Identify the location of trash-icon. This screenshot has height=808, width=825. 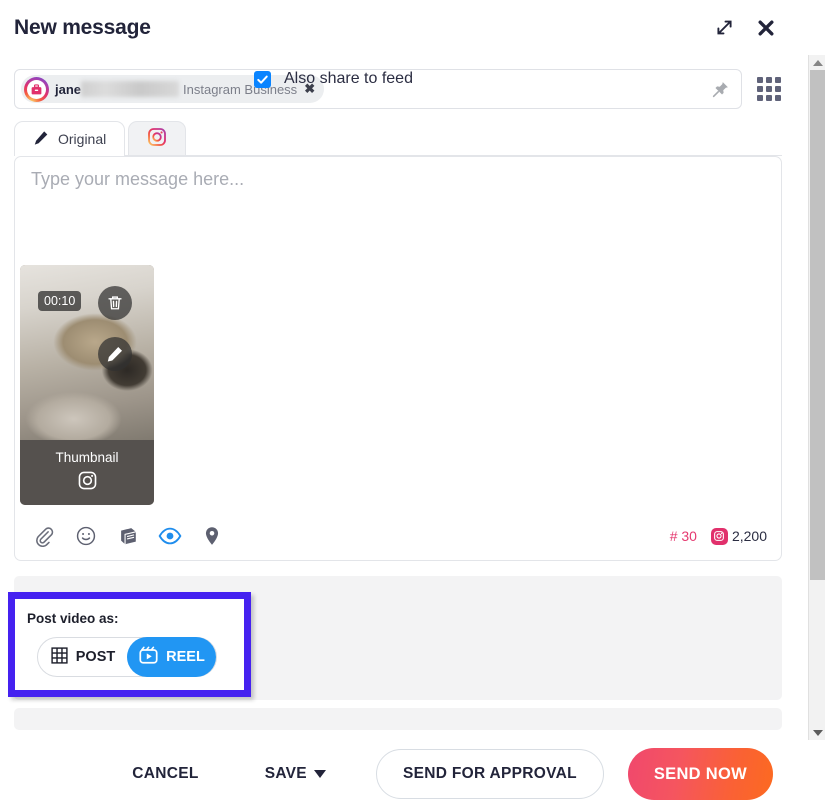
(115, 303).